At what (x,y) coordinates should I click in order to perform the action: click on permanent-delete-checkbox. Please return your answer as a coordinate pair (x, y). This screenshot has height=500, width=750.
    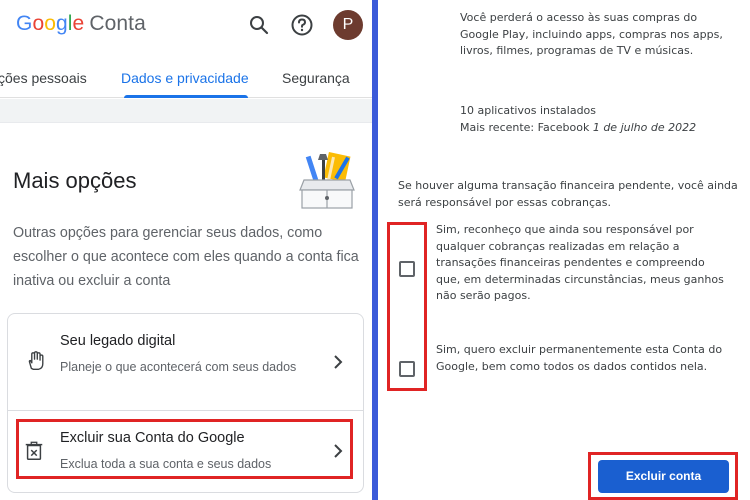
    Looking at the image, I should click on (407, 369).